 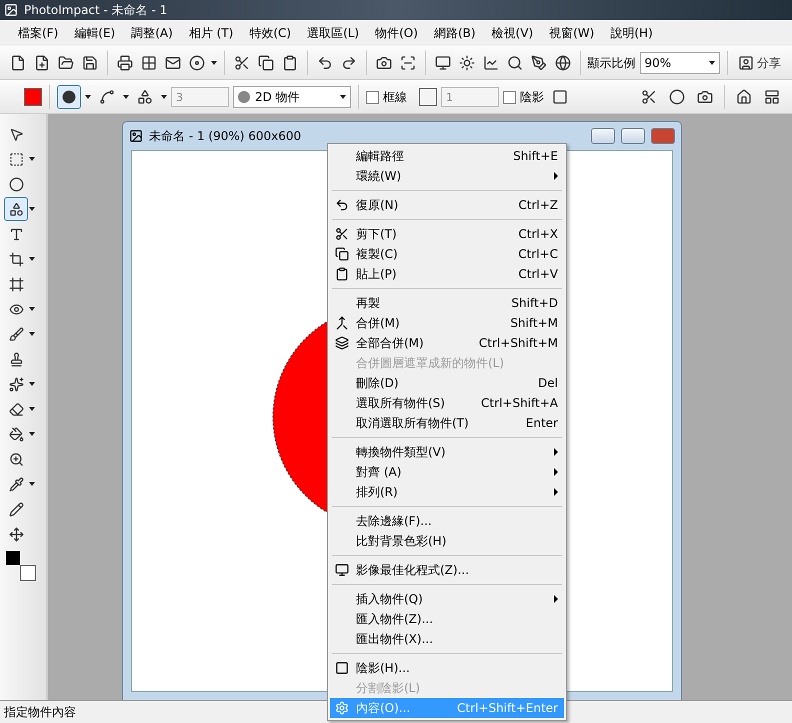 What do you see at coordinates (348, 63) in the screenshot?
I see `redo-icon` at bounding box center [348, 63].